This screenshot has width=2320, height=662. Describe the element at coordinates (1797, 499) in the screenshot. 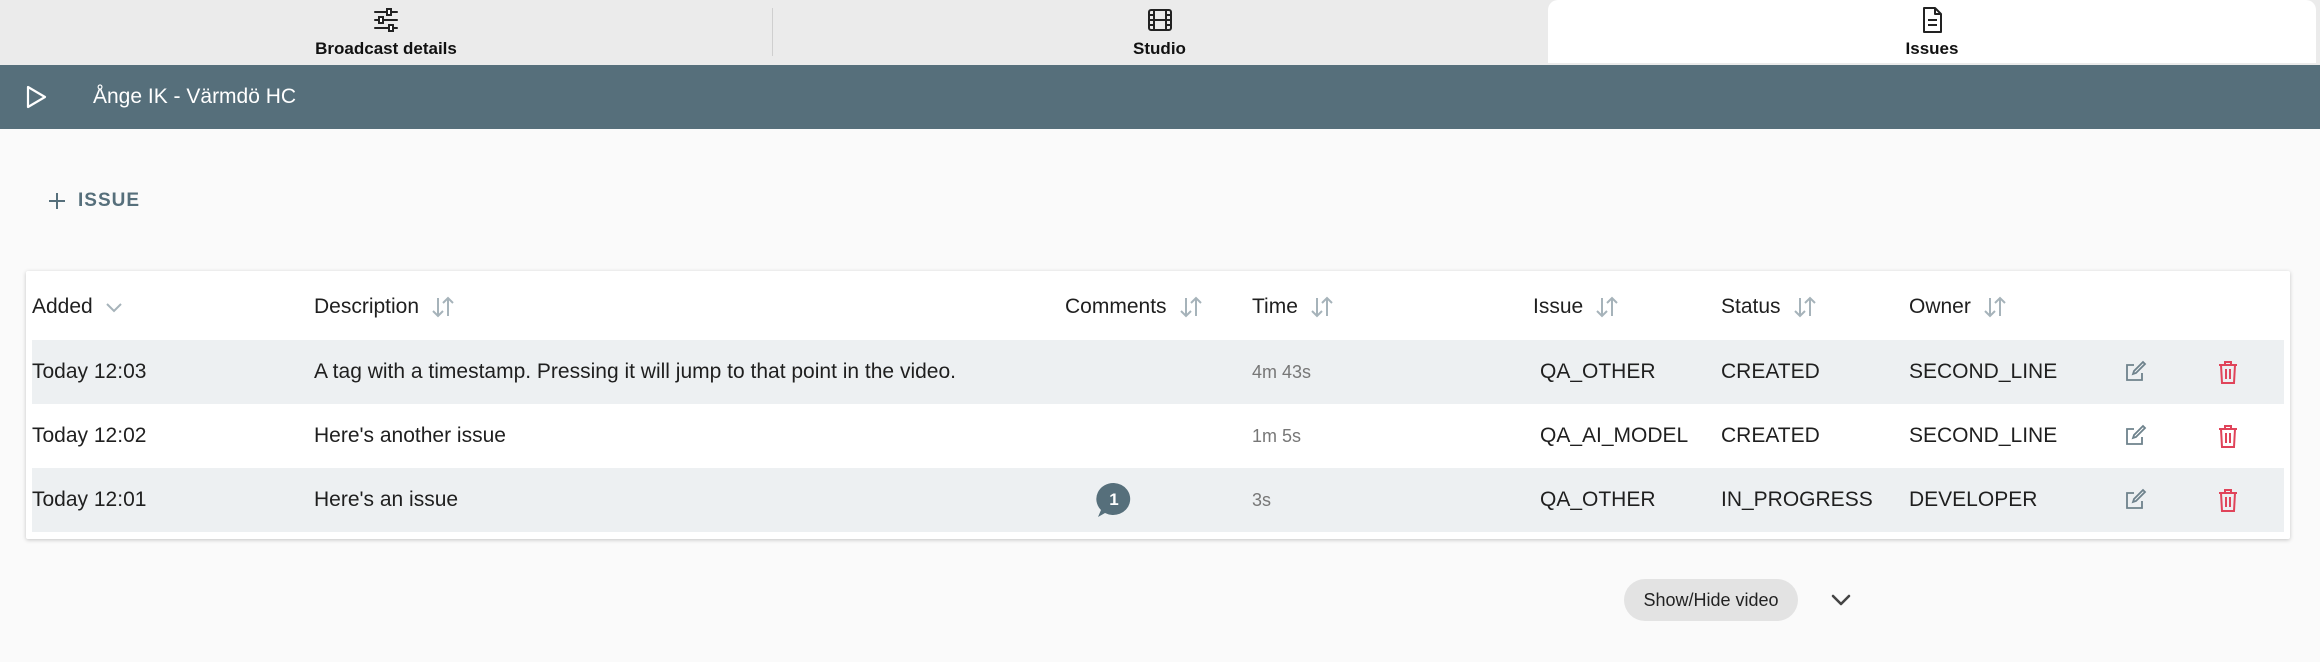

I see `cell-status: IN_PROGRESS` at that location.